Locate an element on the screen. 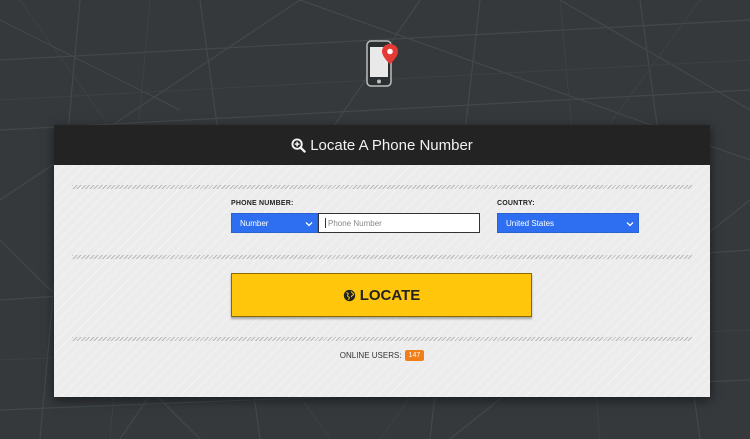 Image resolution: width=750 pixels, height=439 pixels. online-users: ONLINE USERS: 147 is located at coordinates (382, 355).